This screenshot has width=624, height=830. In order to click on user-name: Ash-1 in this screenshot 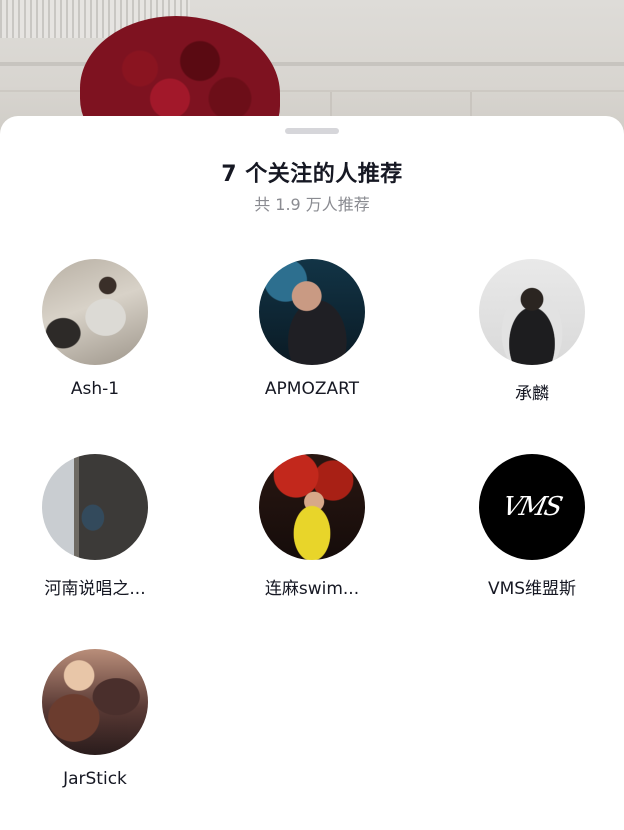, I will do `click(95, 389)`.